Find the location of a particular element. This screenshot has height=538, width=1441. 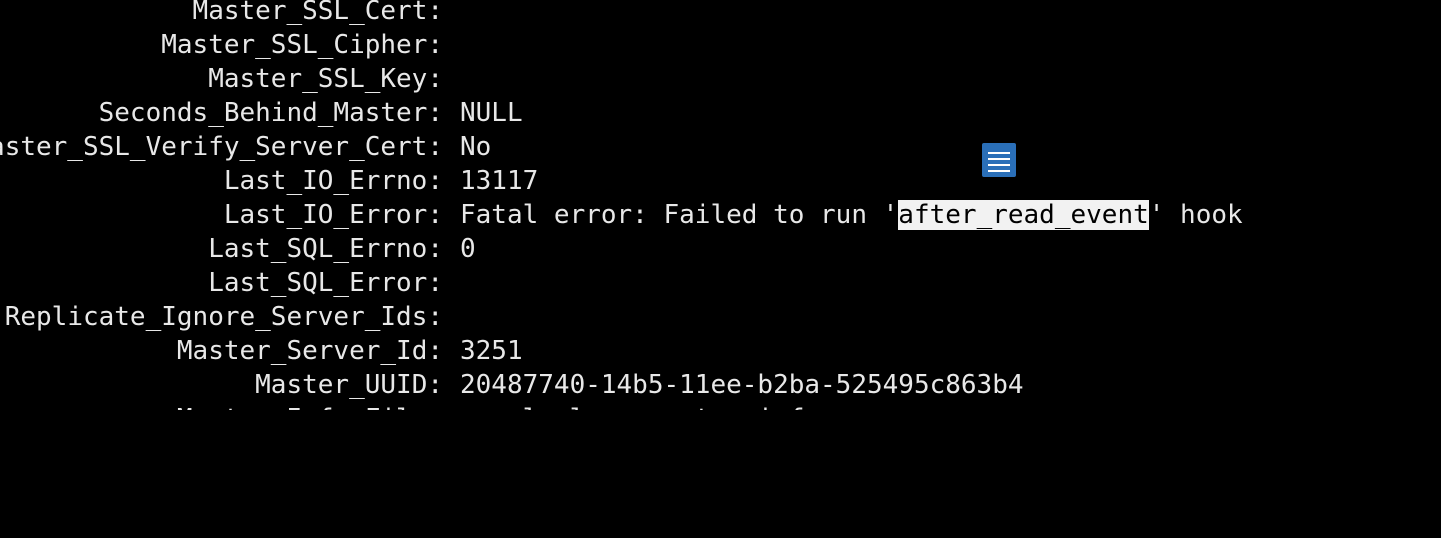

status-row-master-ssl-cert: Master_SSL_Cert: is located at coordinates (720, 14).